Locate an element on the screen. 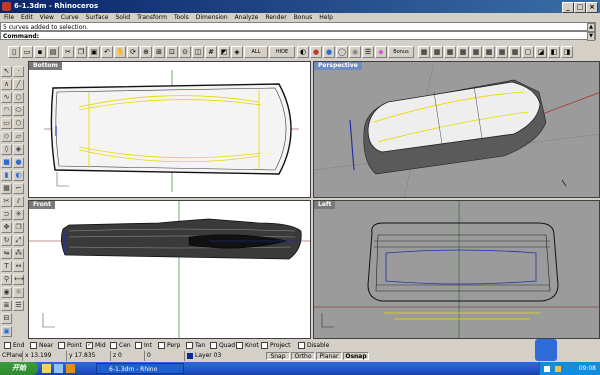 The height and width of the screenshot is (375, 600). menu-solid: Solid is located at coordinates (122, 17).